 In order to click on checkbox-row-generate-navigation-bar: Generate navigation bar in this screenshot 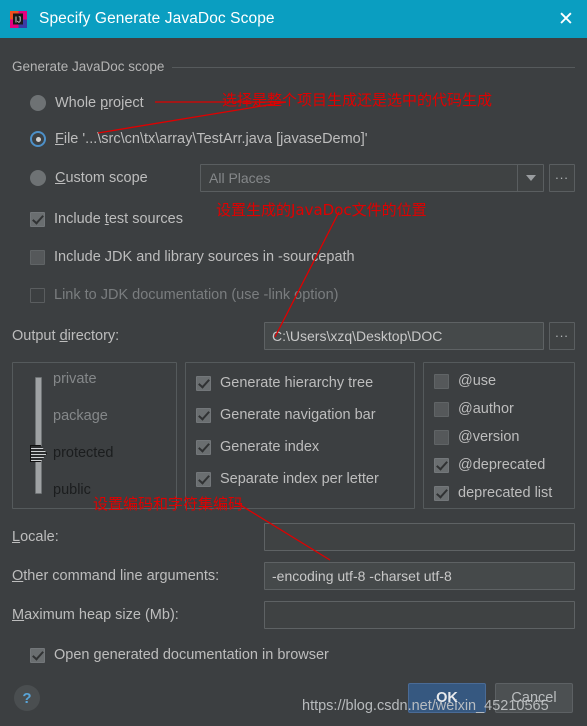, I will do `click(300, 415)`.